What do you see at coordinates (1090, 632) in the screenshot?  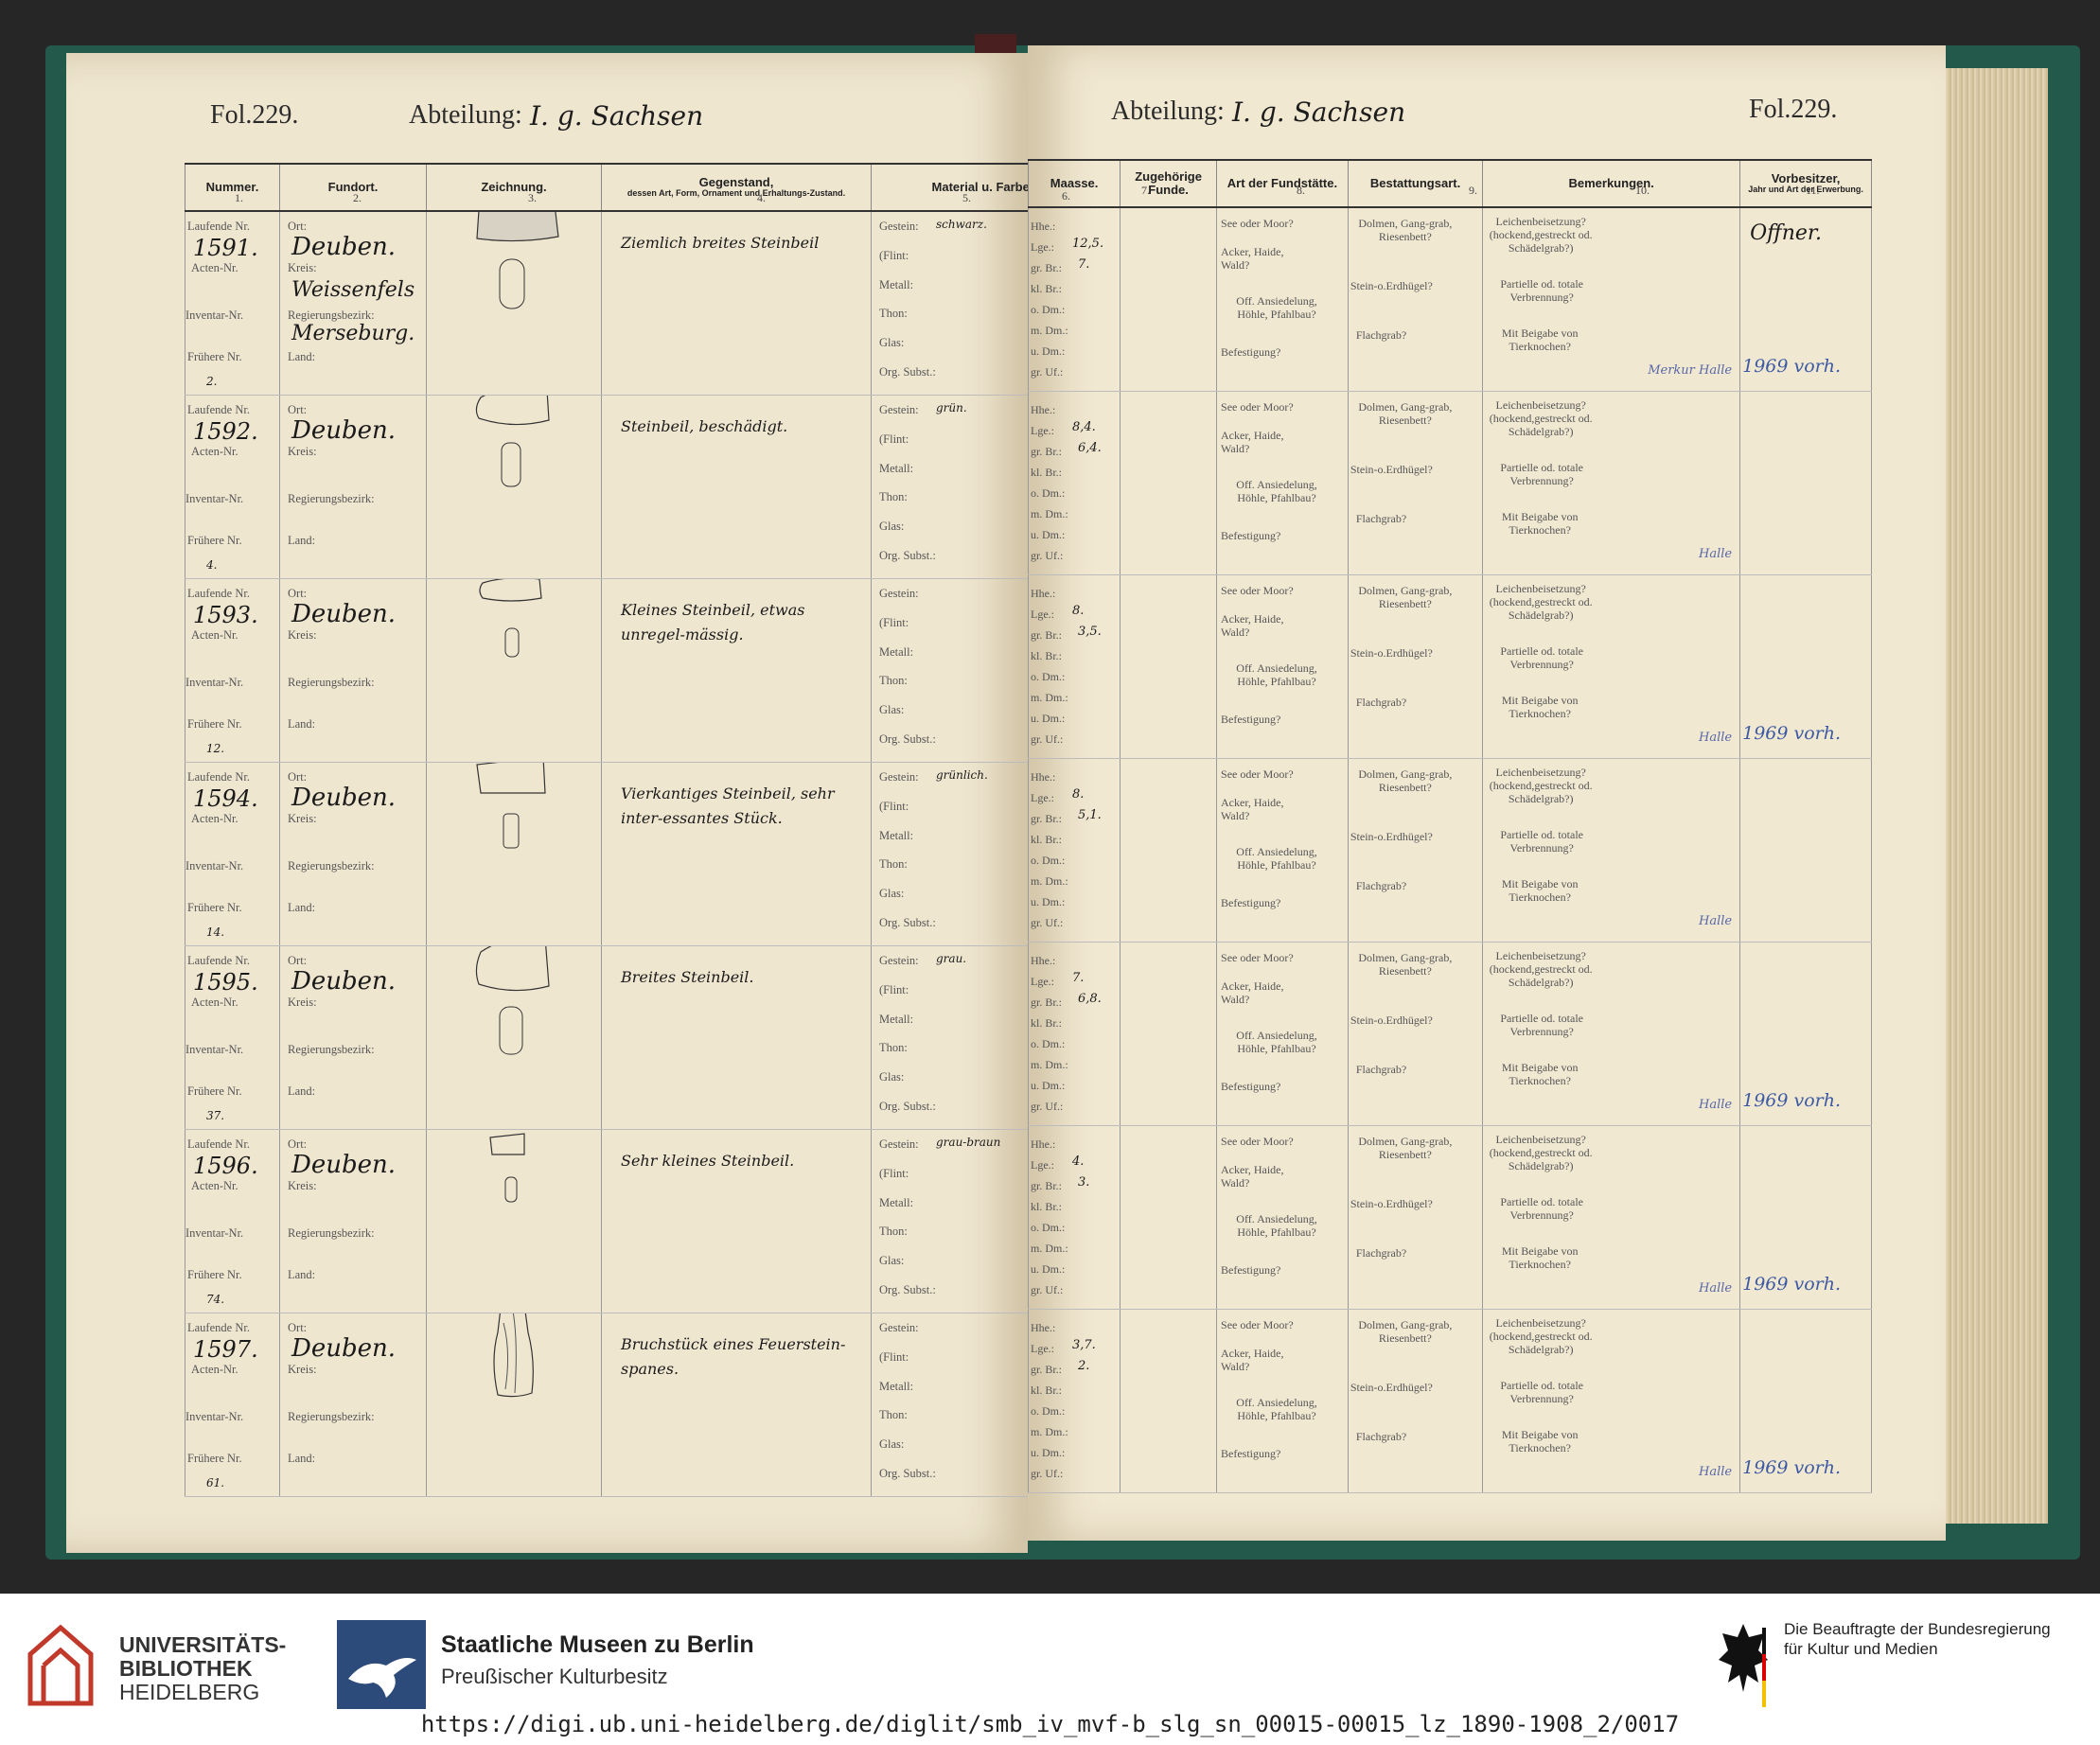 I see `grbr-value: 3,5.` at bounding box center [1090, 632].